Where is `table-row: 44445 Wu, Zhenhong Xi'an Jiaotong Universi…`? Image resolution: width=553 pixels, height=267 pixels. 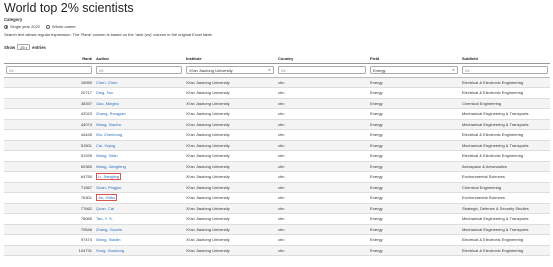 table-row: 44445 Wu, Zhenhong Xi'an Jiaotong Universi… is located at coordinates (277, 135).